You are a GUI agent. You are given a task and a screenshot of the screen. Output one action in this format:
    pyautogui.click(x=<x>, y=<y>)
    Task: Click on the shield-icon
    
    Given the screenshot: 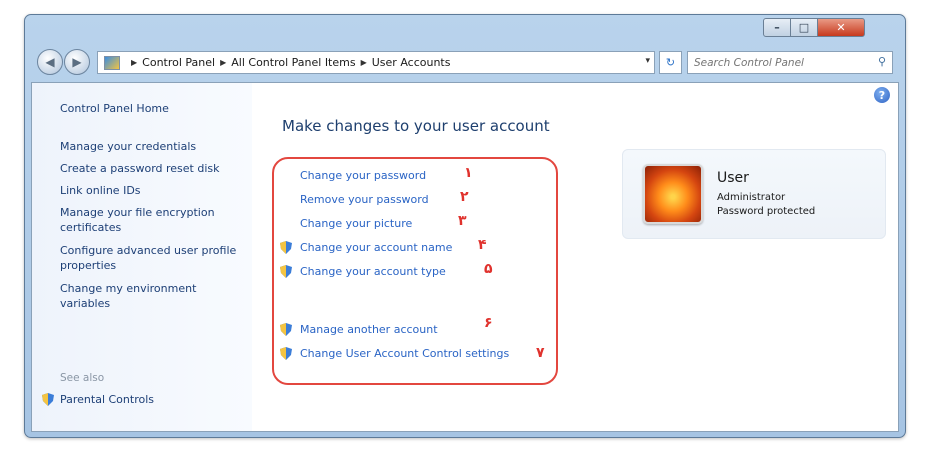 What is the action you would take?
    pyautogui.click(x=48, y=399)
    